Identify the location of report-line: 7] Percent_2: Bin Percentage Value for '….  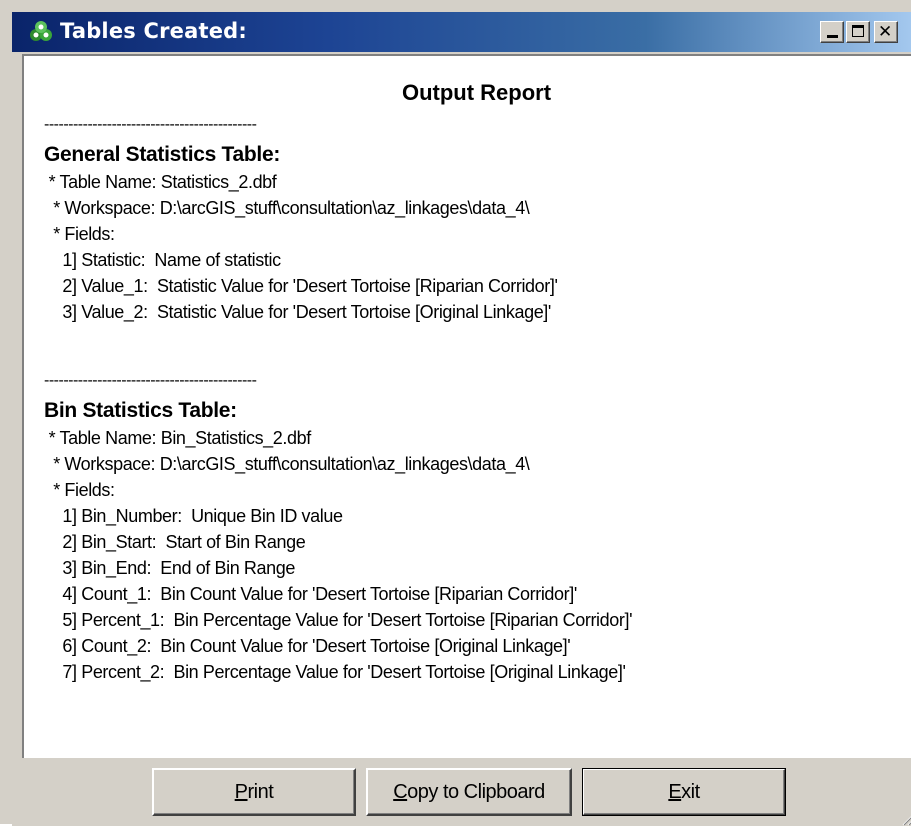
(335, 672).